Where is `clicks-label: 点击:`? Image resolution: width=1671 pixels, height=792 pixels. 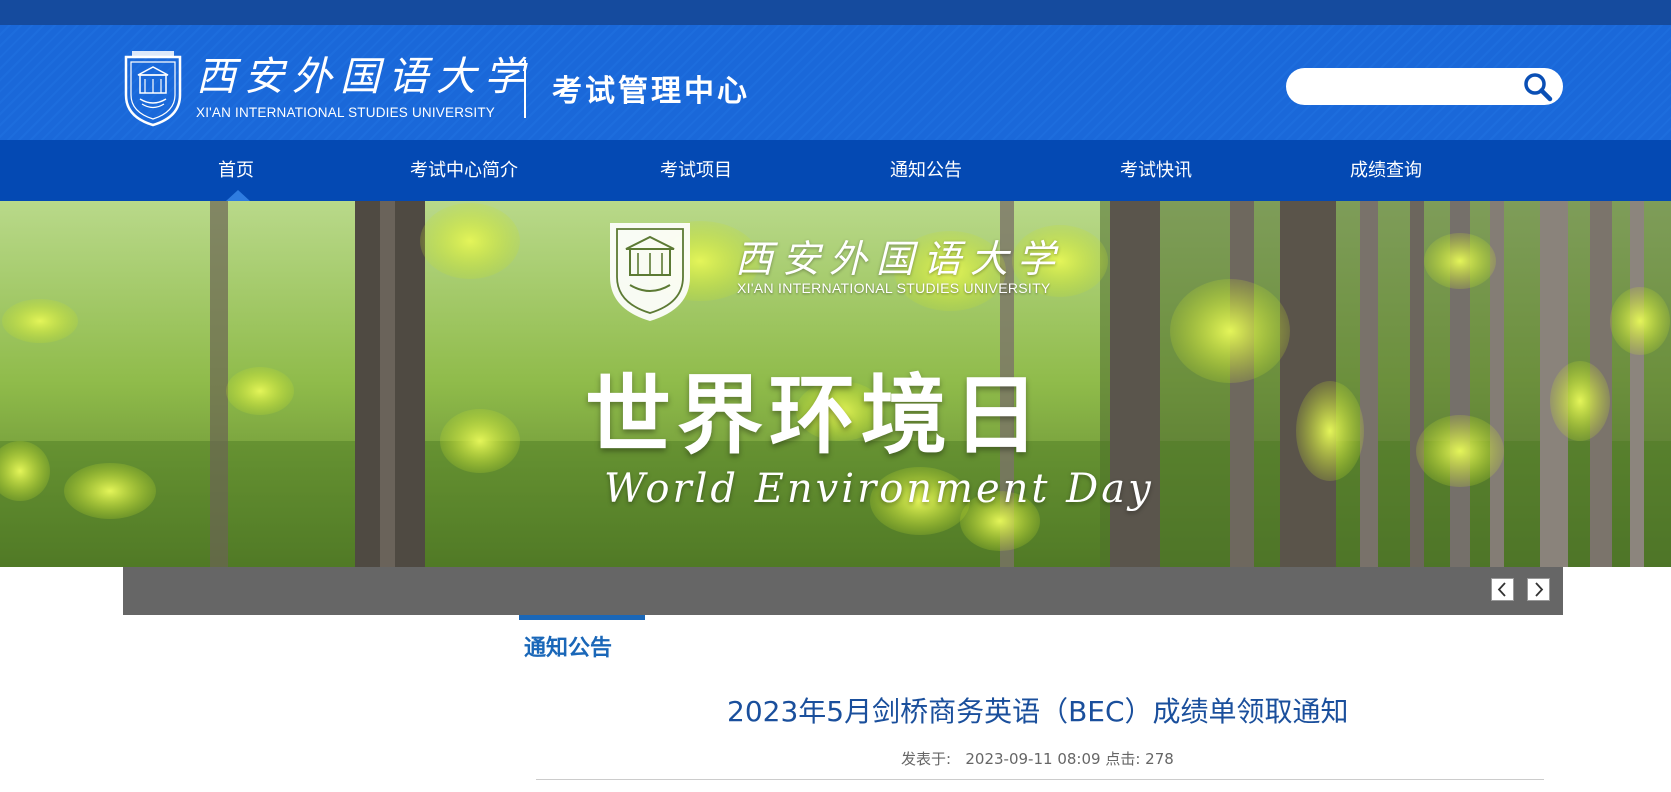
clicks-label: 点击: is located at coordinates (1123, 759).